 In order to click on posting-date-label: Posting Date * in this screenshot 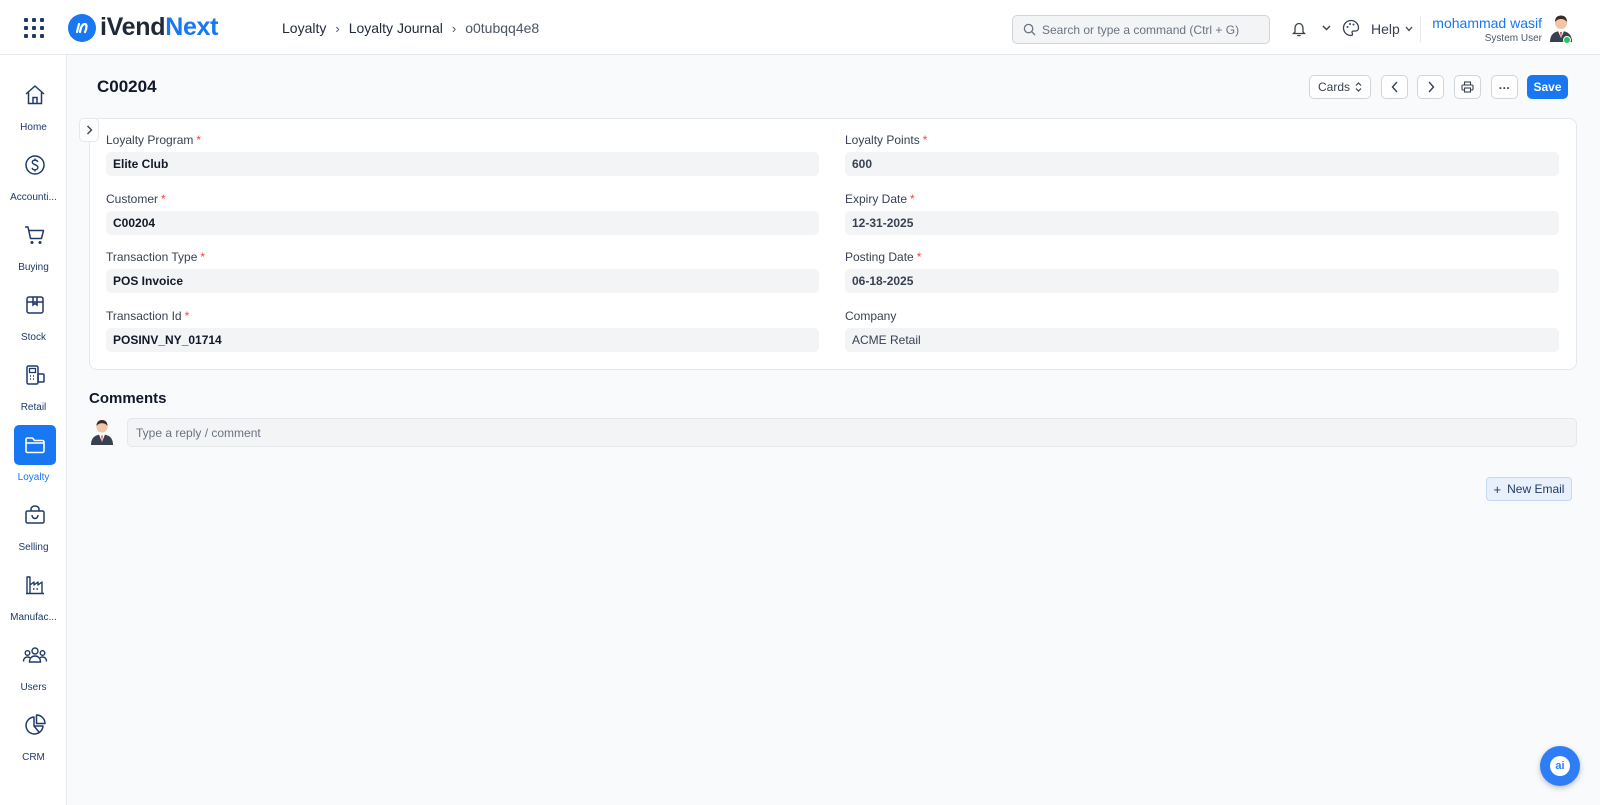, I will do `click(883, 257)`.